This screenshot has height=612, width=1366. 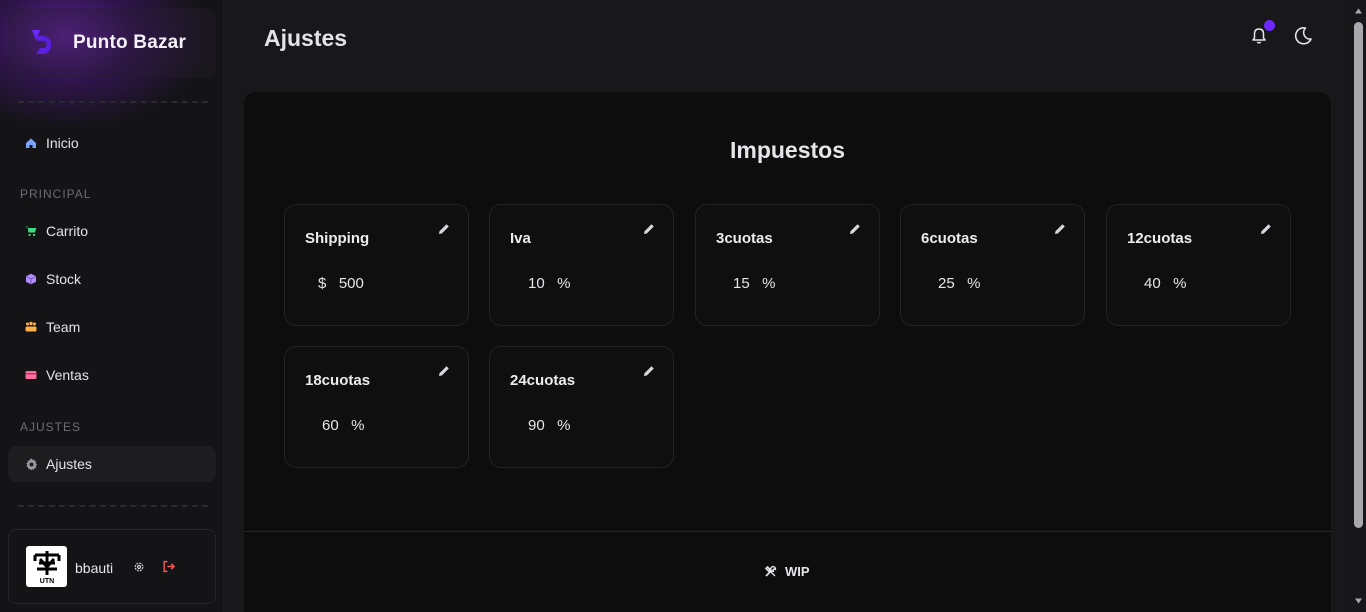 What do you see at coordinates (31, 231) in the screenshot?
I see `cart-icon` at bounding box center [31, 231].